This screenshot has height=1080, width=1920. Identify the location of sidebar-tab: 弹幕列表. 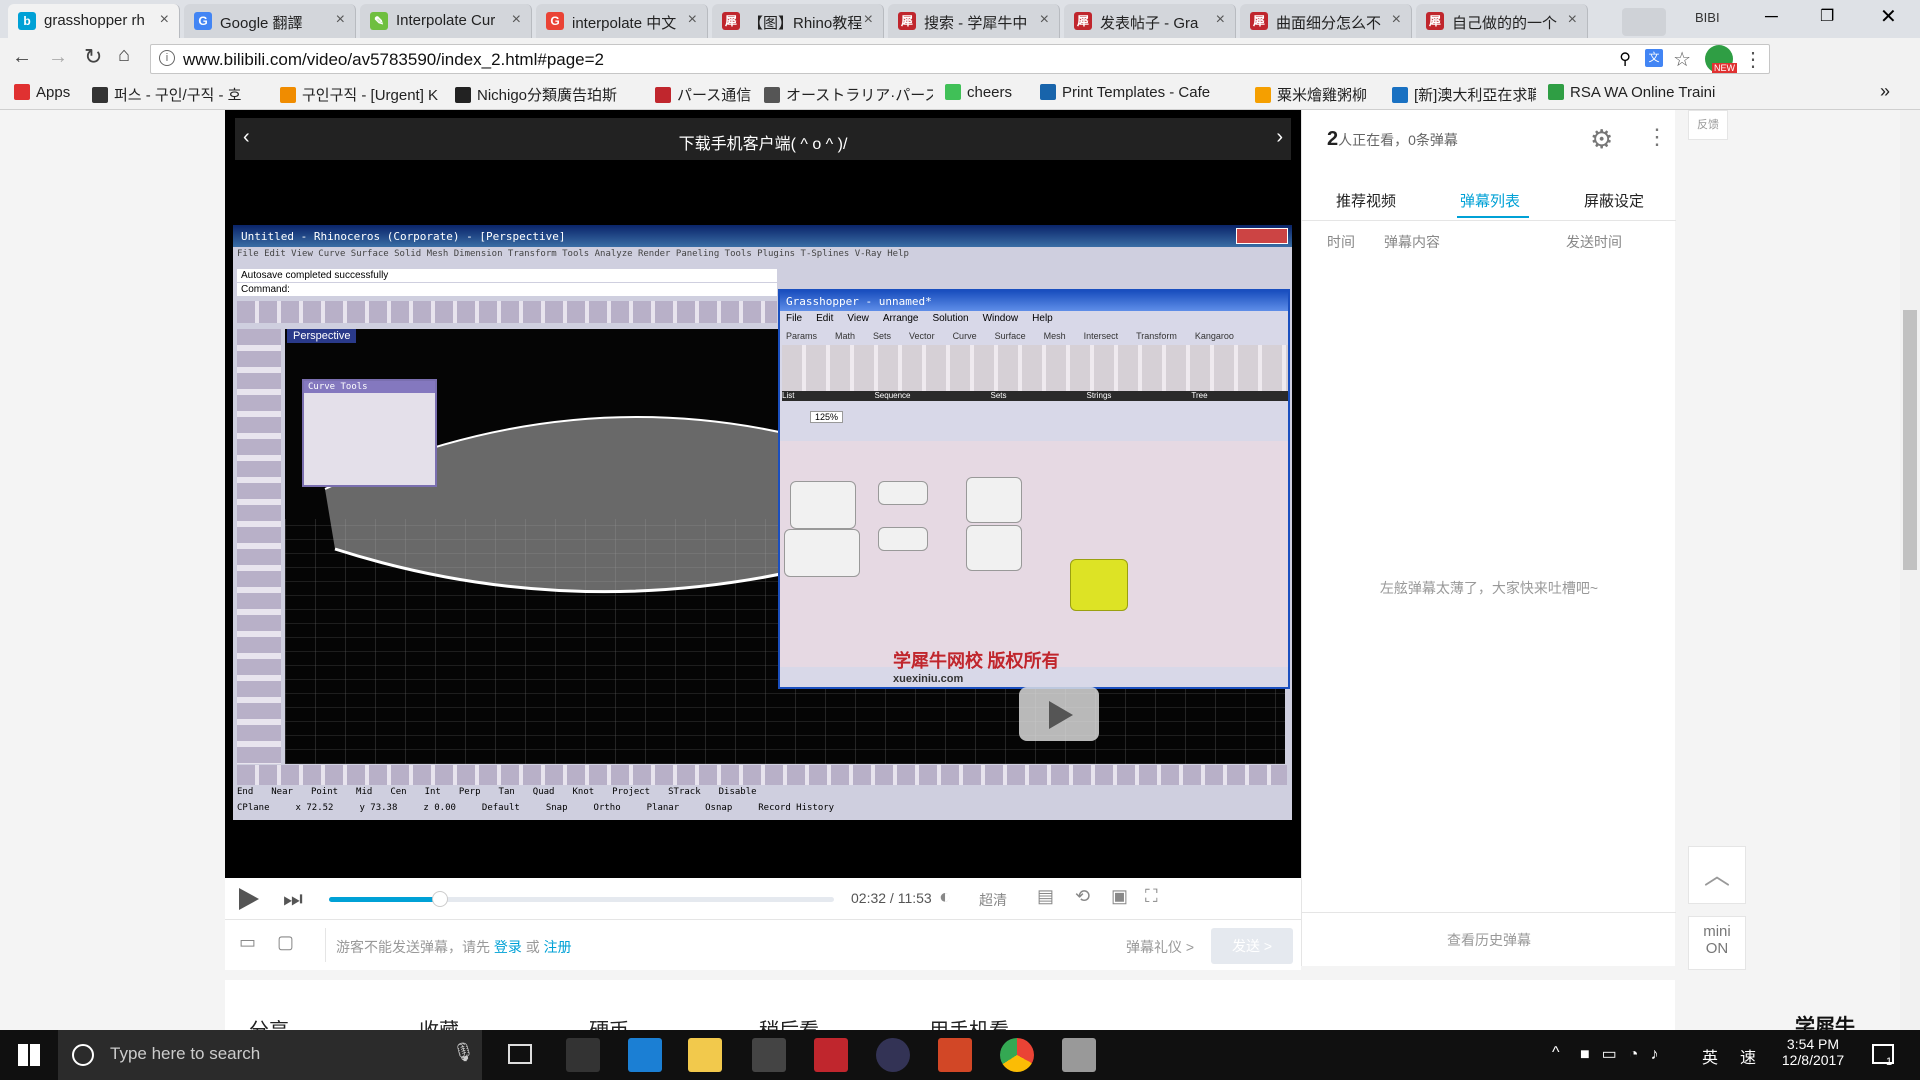
(1490, 200).